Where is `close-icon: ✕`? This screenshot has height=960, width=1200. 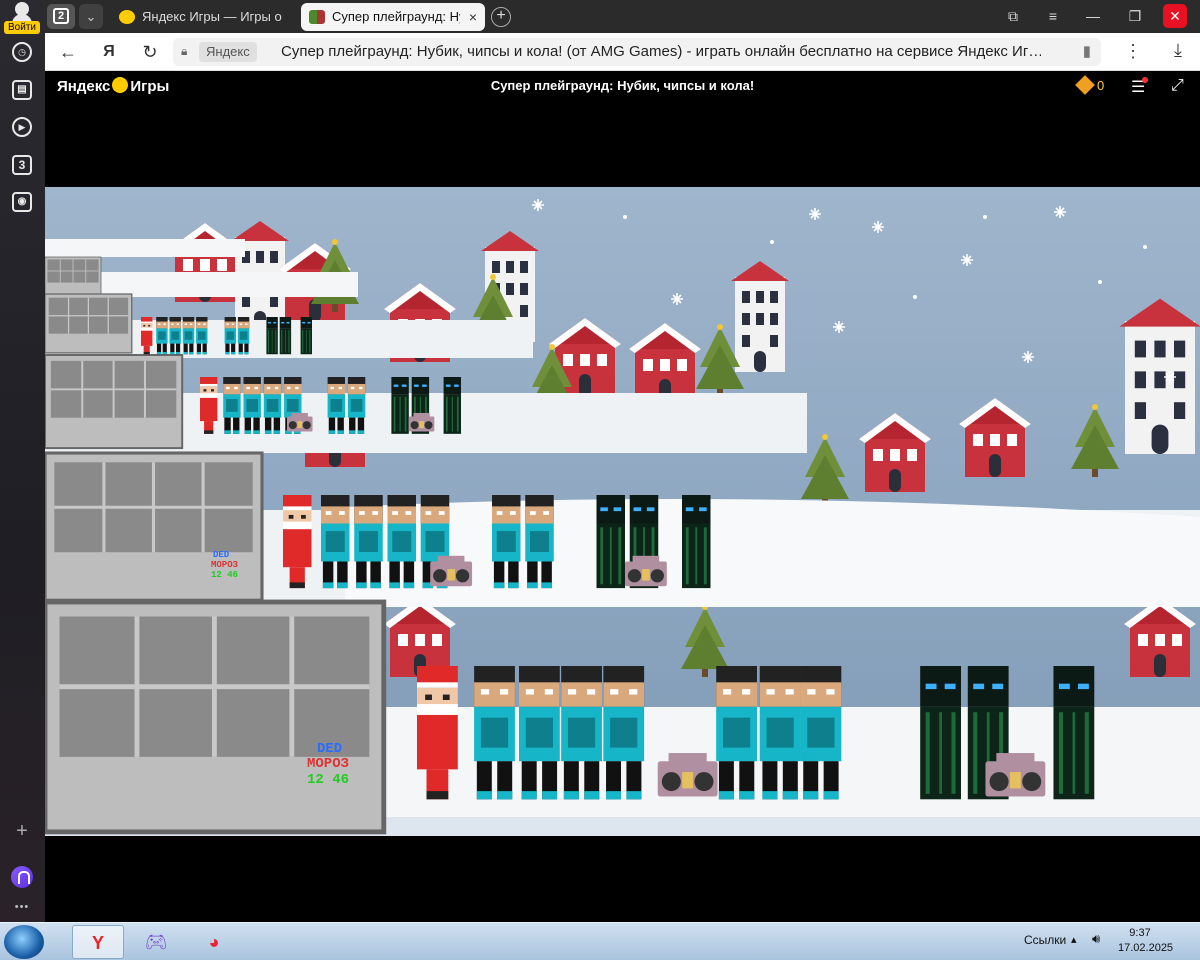 close-icon: ✕ is located at coordinates (1175, 16).